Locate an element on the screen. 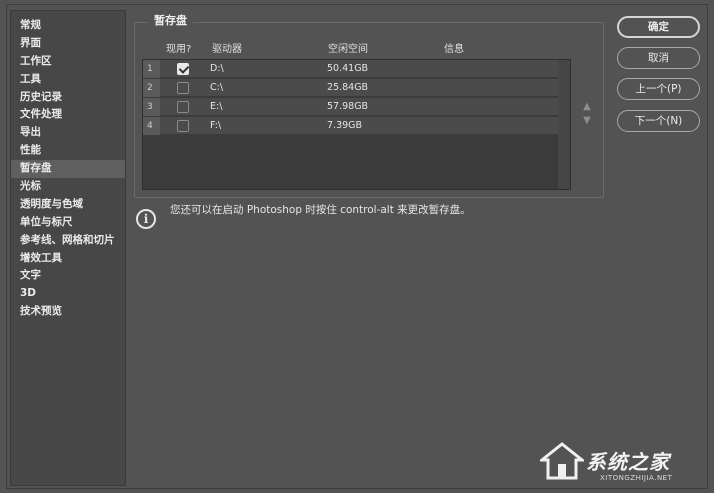 The height and width of the screenshot is (493, 714). triangle-up-icon: ▲ is located at coordinates (587, 107).